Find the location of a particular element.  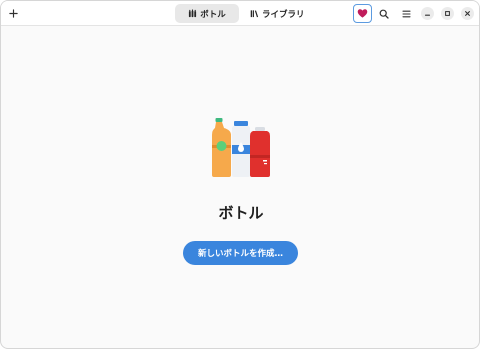

tab-bottles: ボトル is located at coordinates (207, 13).